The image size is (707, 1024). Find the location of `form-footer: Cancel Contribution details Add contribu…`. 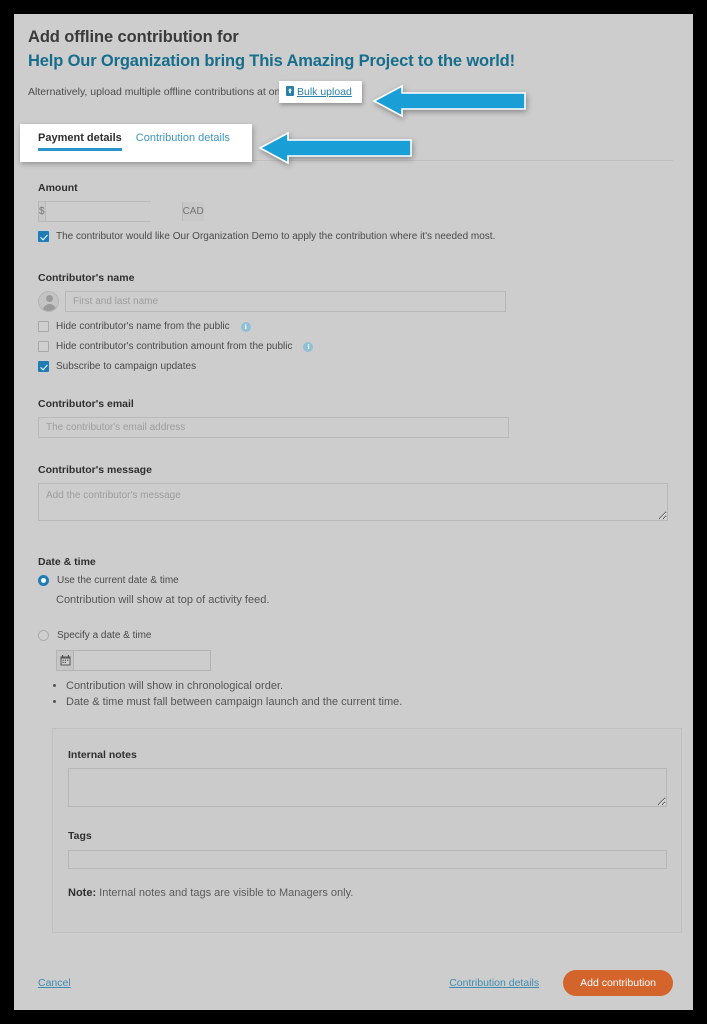

form-footer: Cancel Contribution details Add contribu… is located at coordinates (355, 983).